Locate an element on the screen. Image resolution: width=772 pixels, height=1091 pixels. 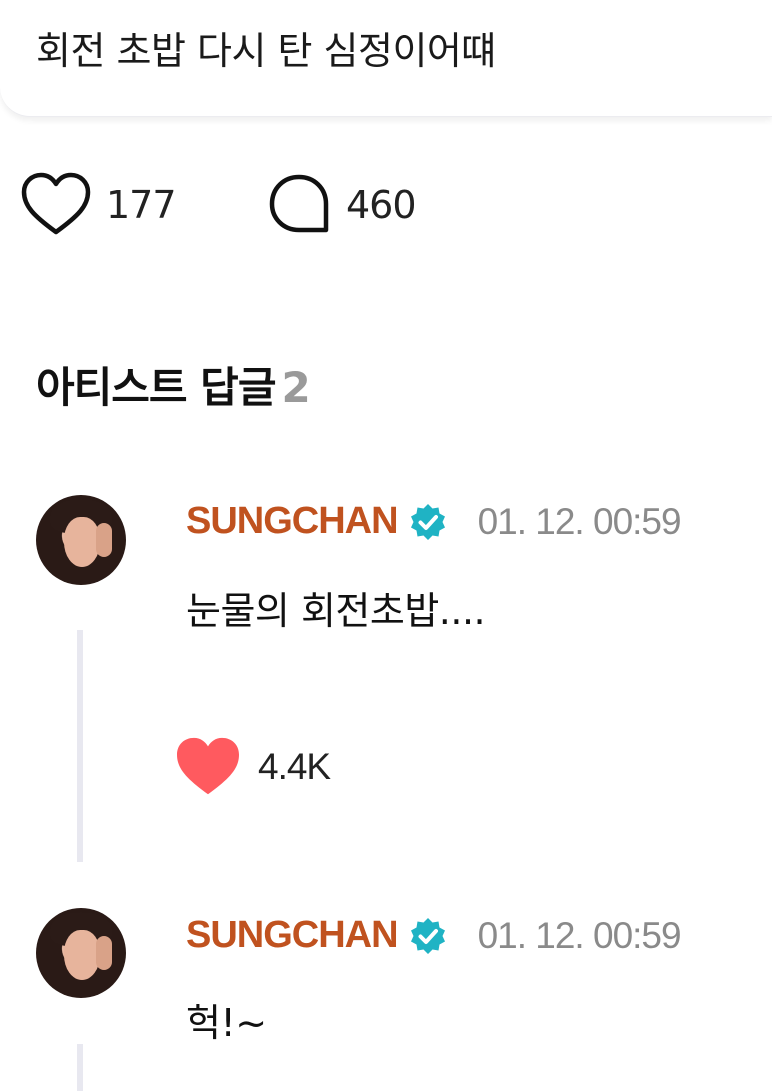
post-card: 회전 초밥 다시 탄 심정이어떄 is located at coordinates (386, 58).